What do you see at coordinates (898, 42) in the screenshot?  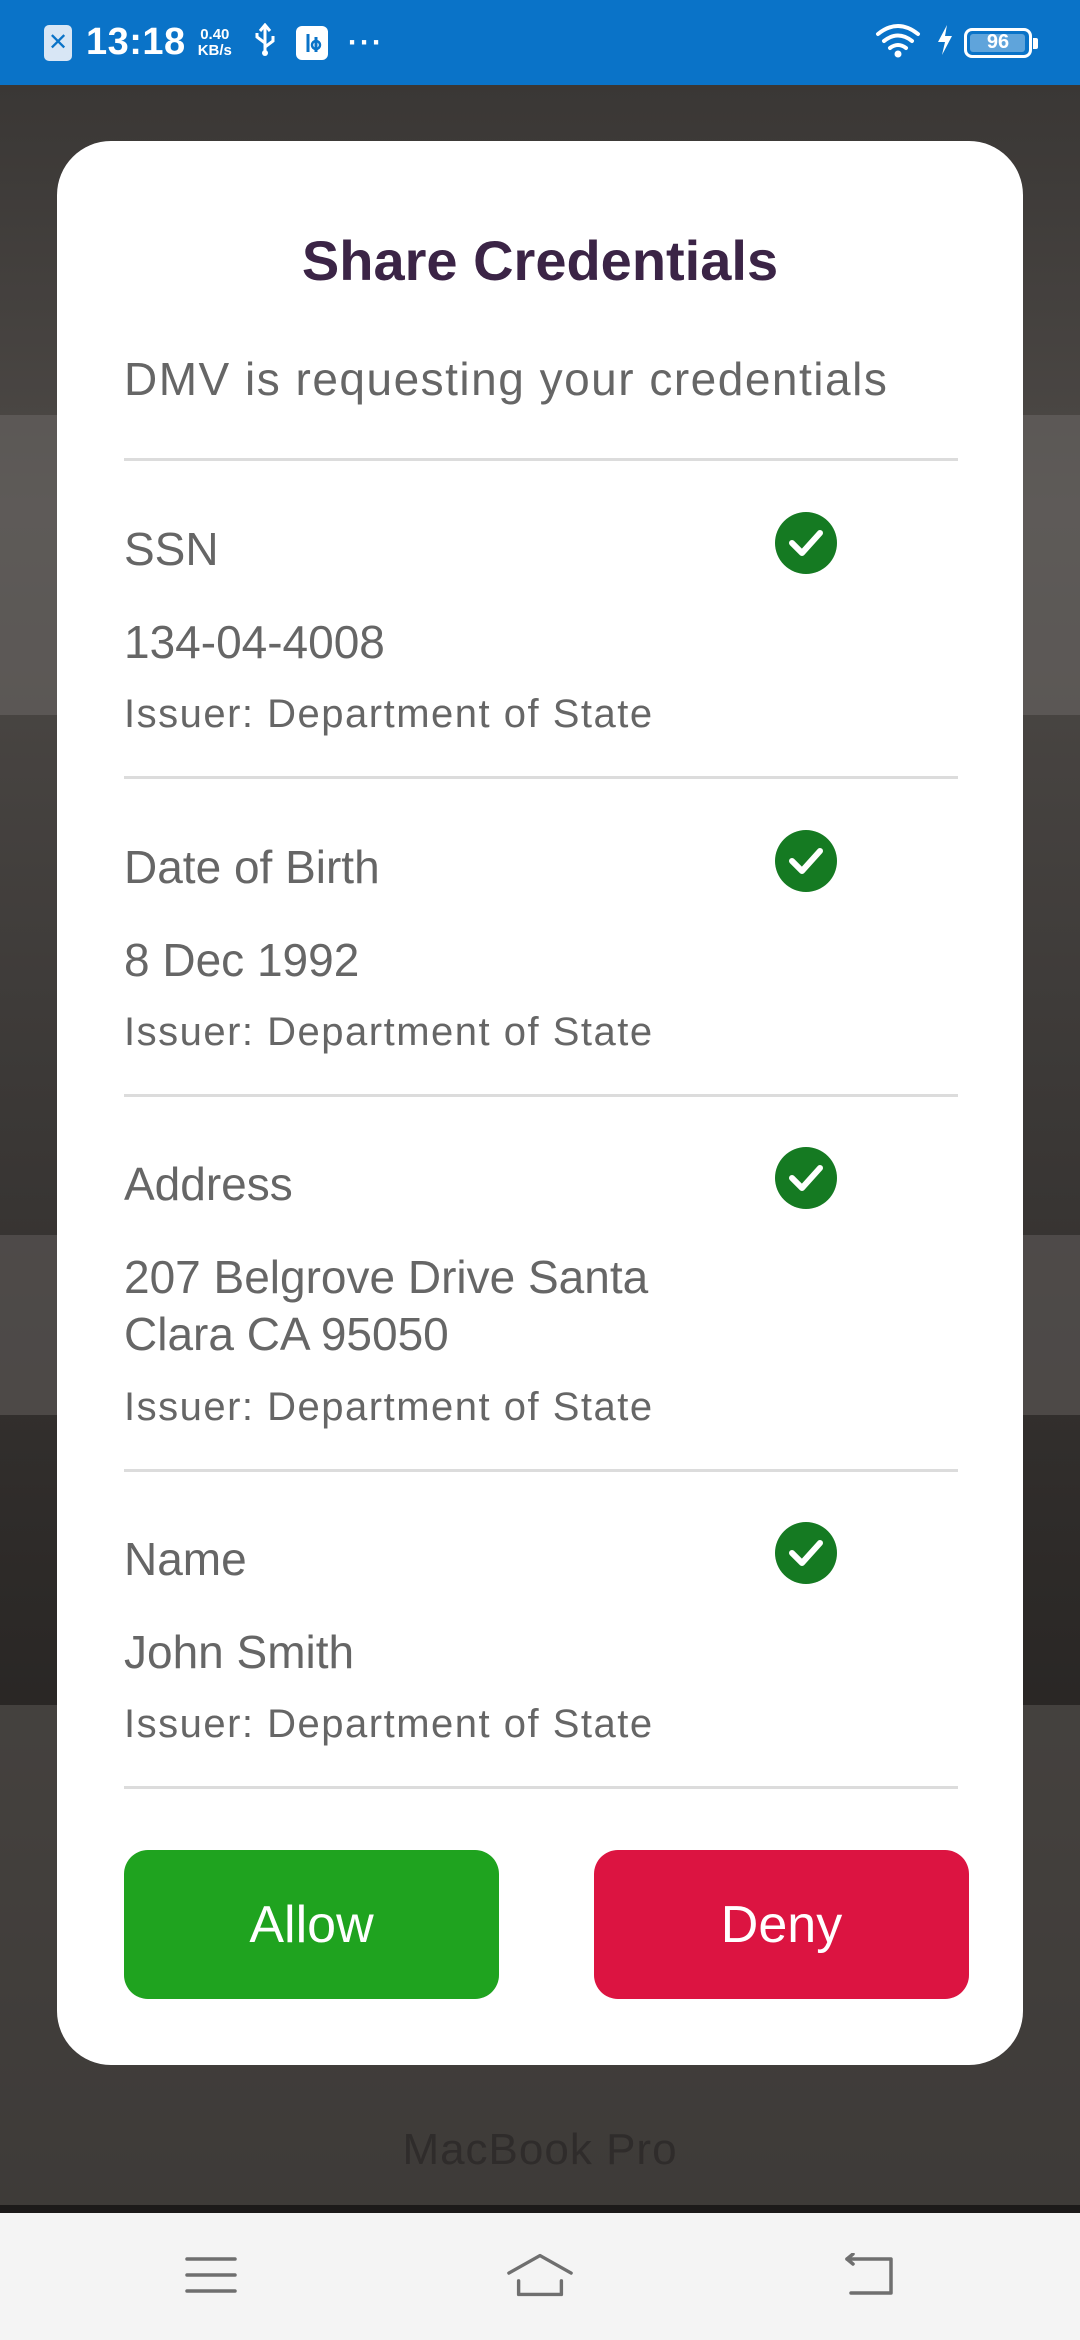 I see `wifi-icon` at bounding box center [898, 42].